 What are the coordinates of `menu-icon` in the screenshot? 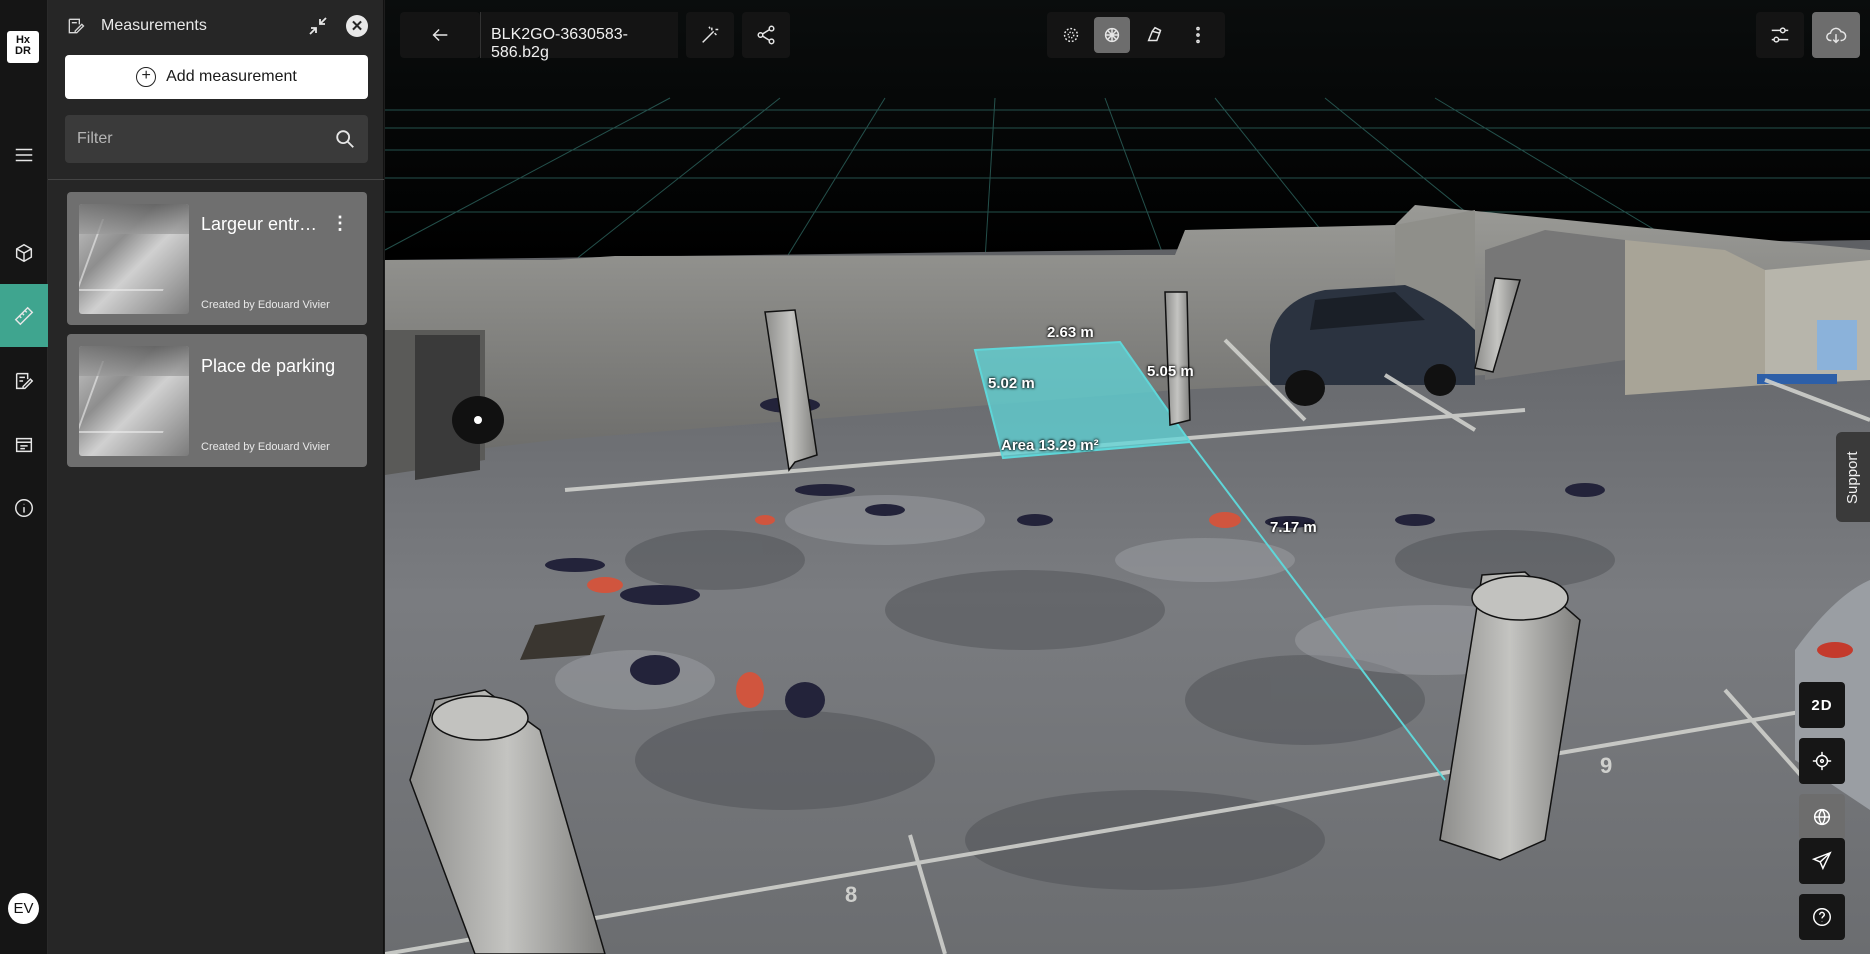 It's located at (24, 154).